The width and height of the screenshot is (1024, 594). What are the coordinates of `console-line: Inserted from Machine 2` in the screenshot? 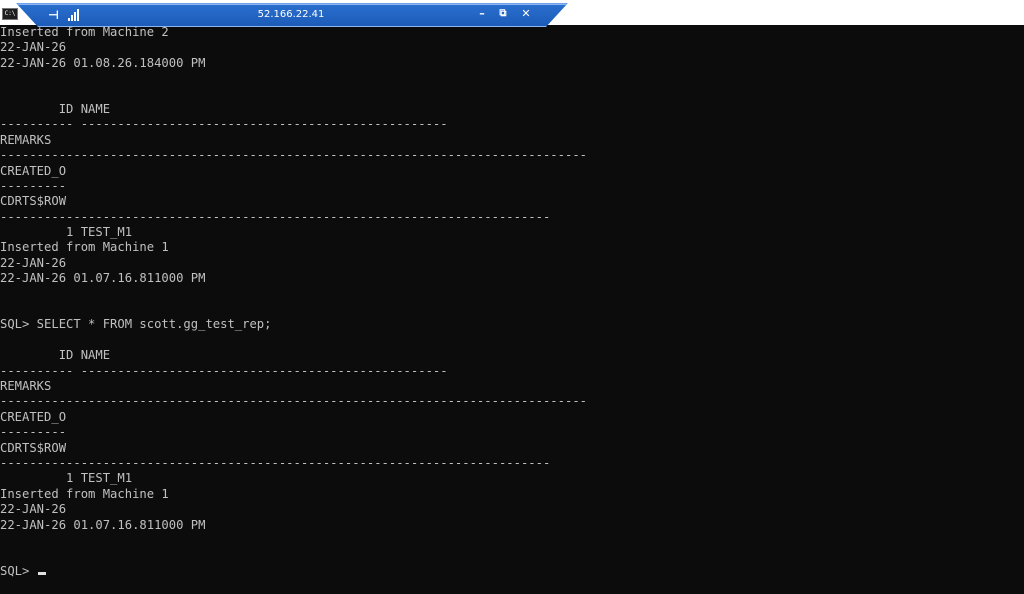 It's located at (84, 32).